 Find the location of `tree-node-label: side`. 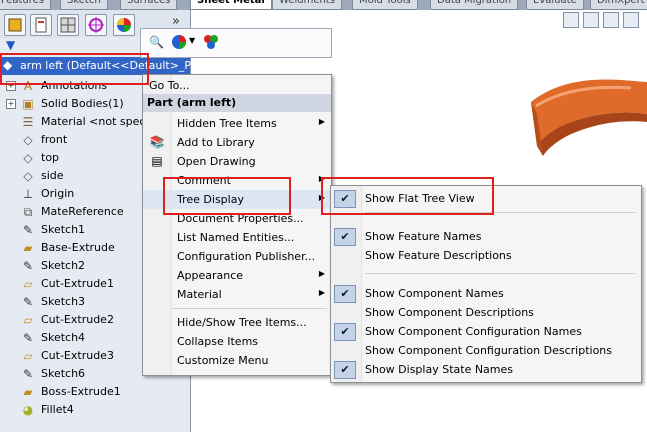

tree-node-label: side is located at coordinates (52, 175).